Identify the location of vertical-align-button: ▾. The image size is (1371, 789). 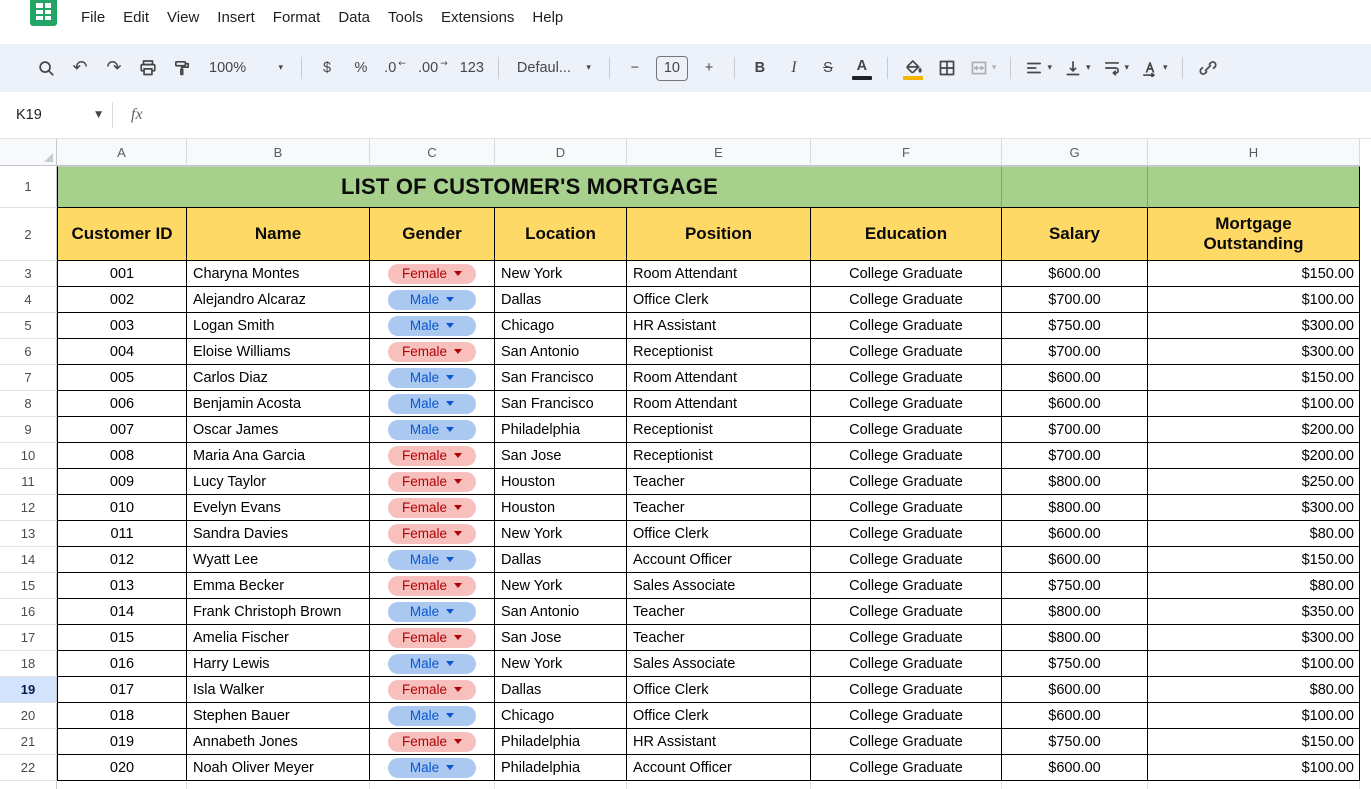
(1077, 68).